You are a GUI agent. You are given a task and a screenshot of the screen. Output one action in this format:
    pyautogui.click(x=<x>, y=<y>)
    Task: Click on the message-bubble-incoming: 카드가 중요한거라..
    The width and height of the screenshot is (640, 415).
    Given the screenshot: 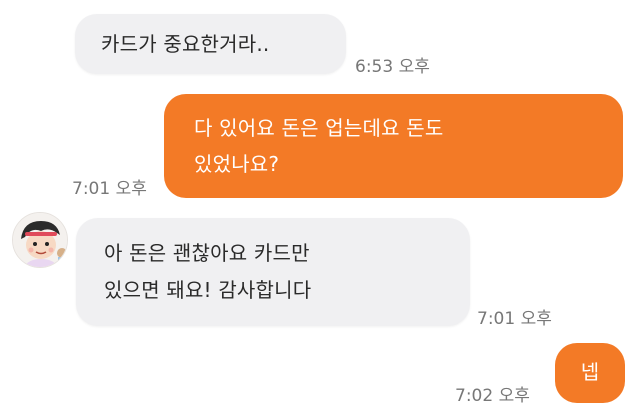 What is the action you would take?
    pyautogui.click(x=210, y=44)
    